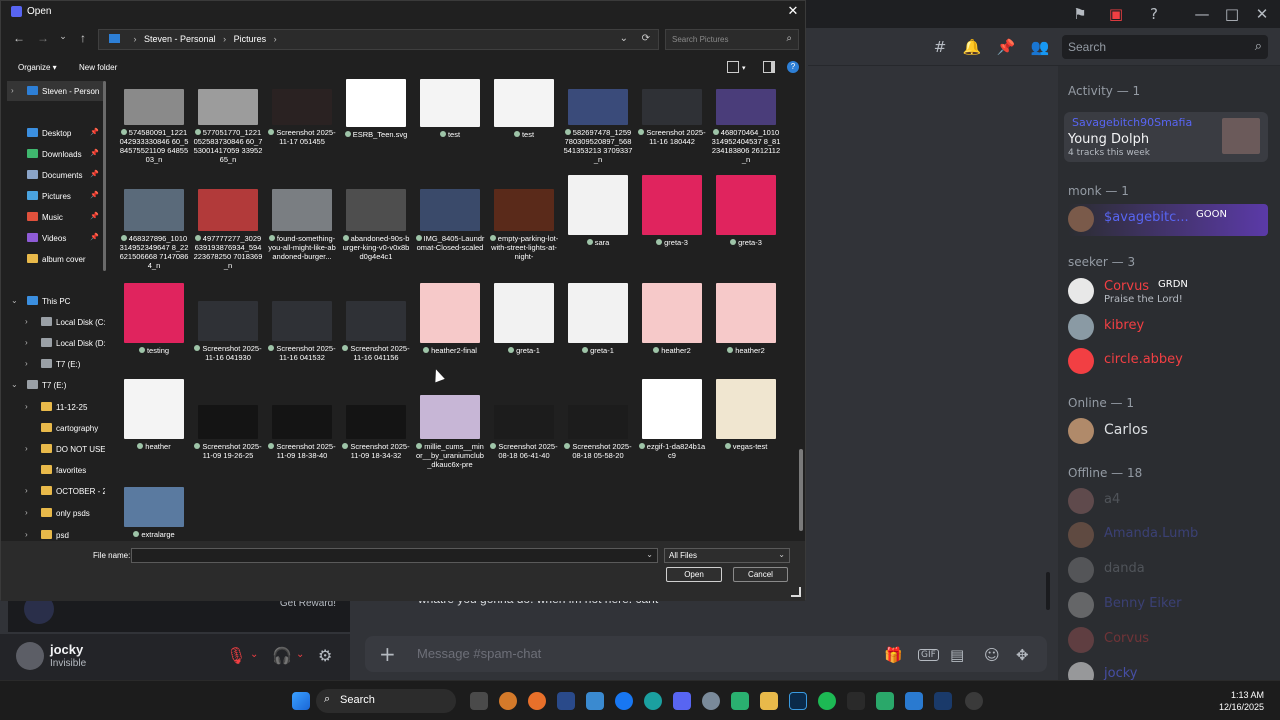  Describe the element at coordinates (1168, 293) in the screenshot. I see `member-row: Corvus GRDN Praise the Lord!` at that location.